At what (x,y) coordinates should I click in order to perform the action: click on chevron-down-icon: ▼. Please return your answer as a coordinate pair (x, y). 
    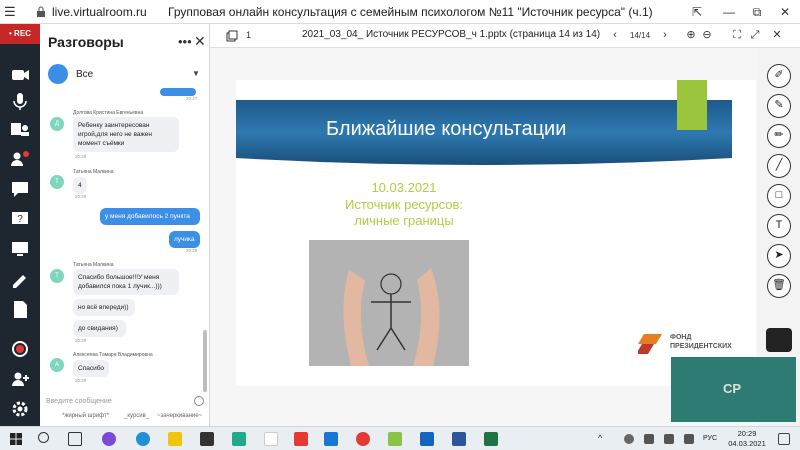
    Looking at the image, I should click on (196, 73).